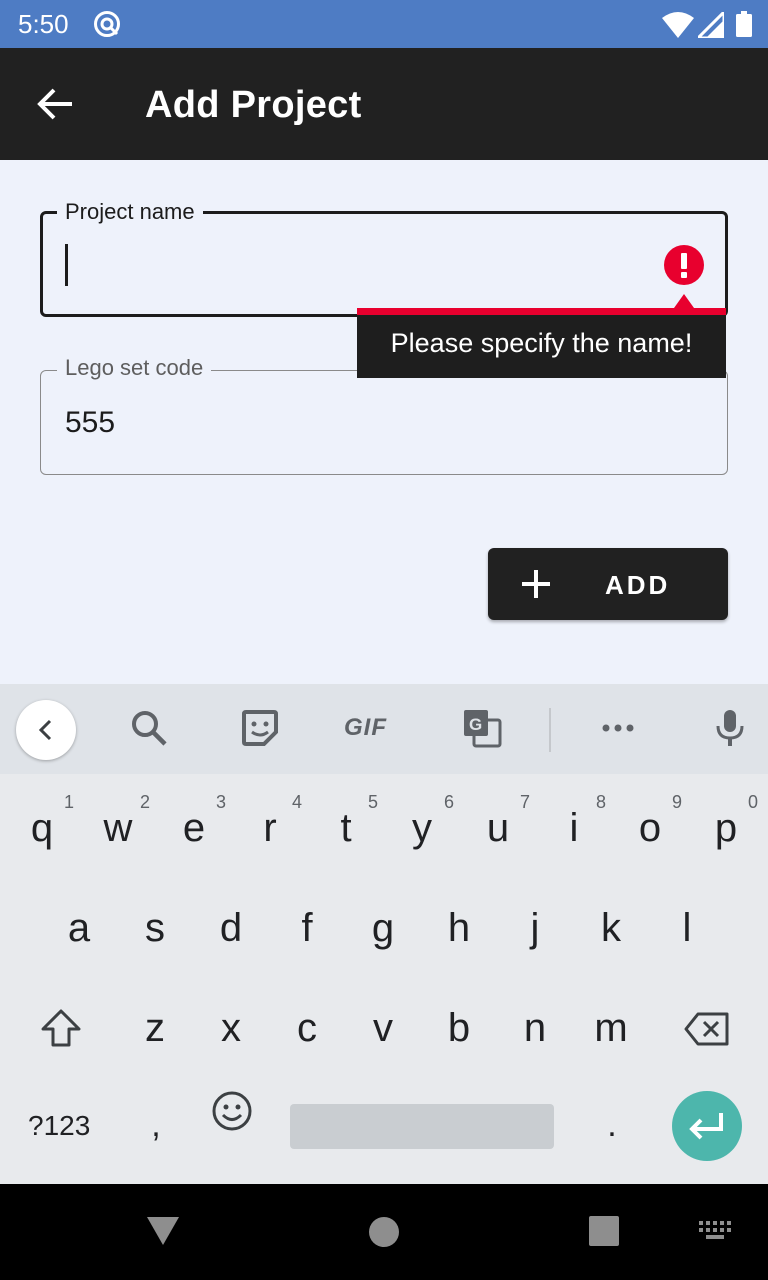 The image size is (768, 1280). I want to click on key-b: b, so click(459, 1034).